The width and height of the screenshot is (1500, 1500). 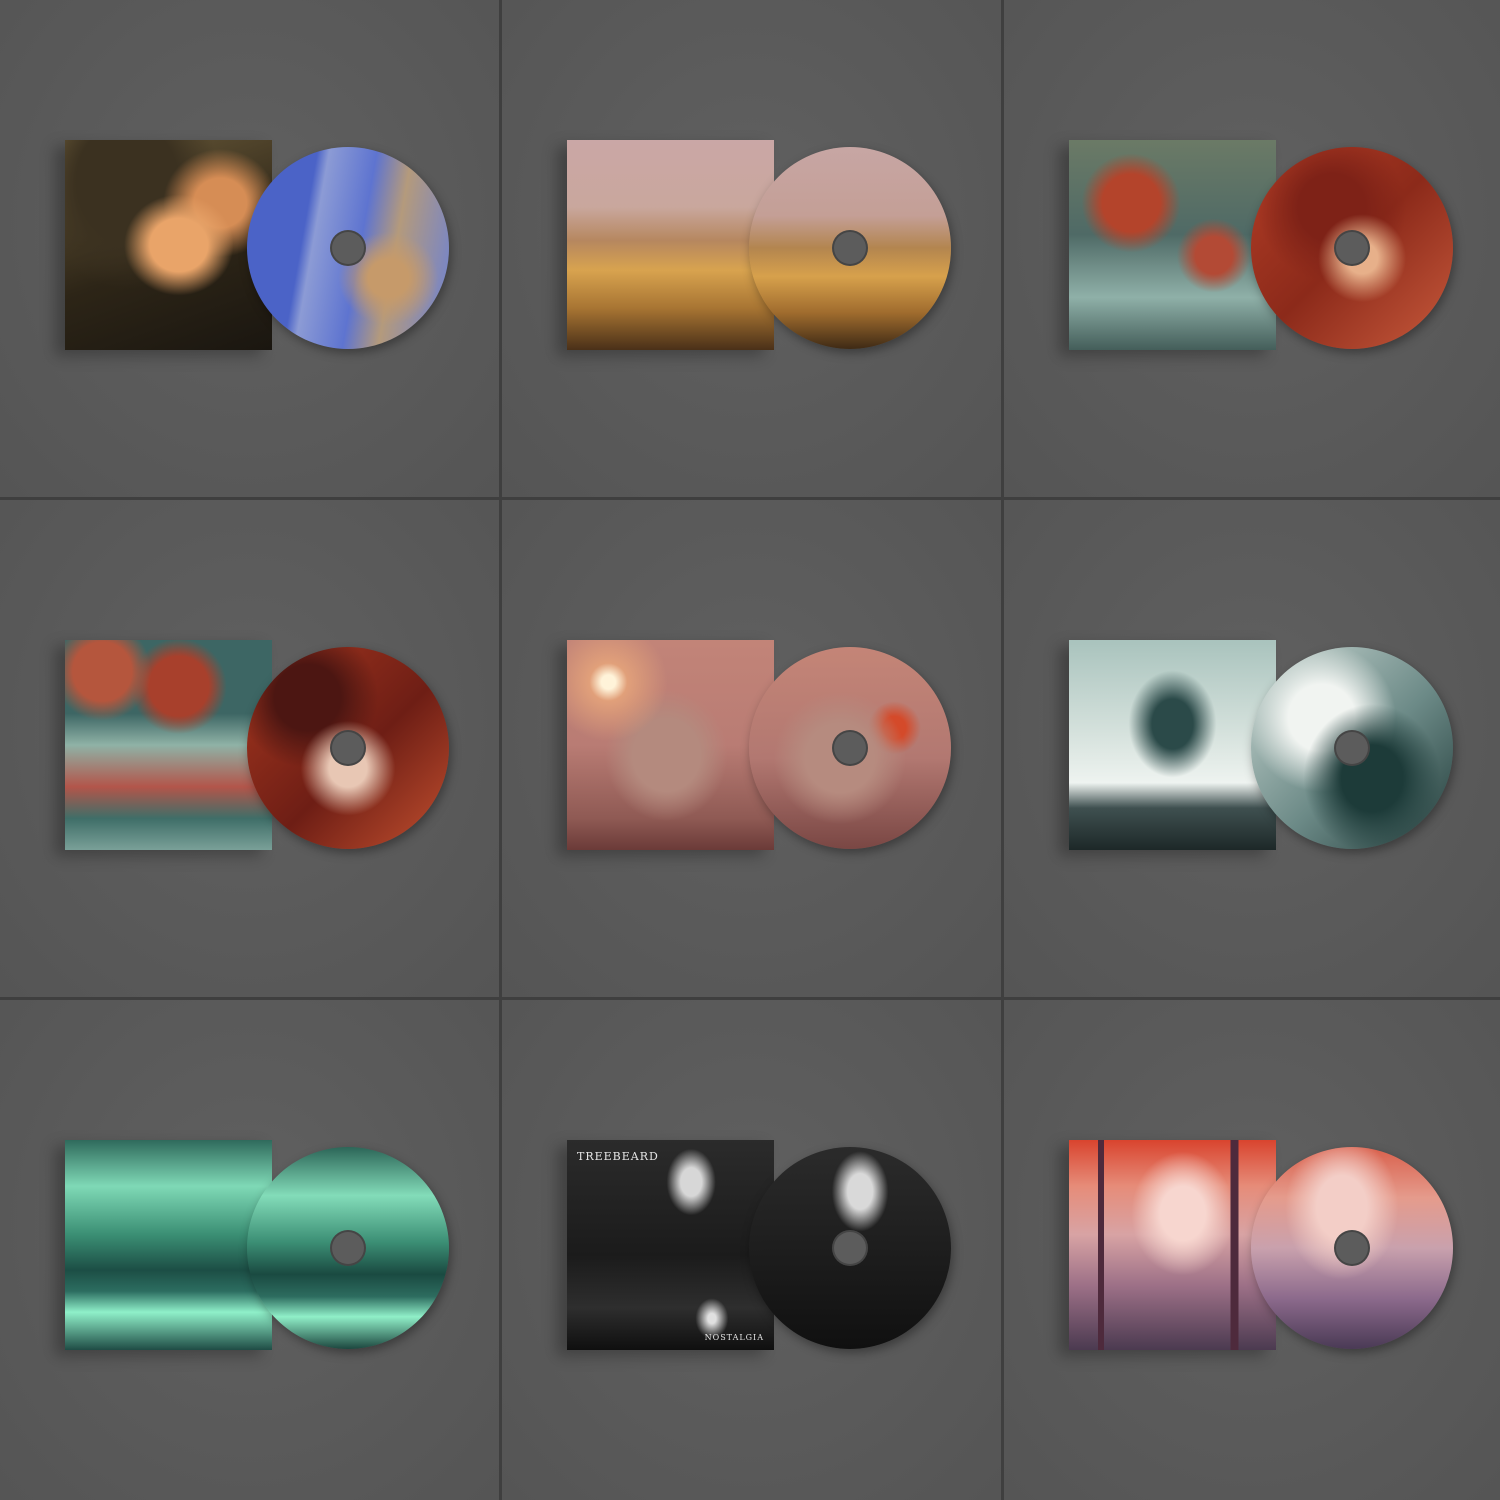 What do you see at coordinates (734, 1337) in the screenshot?
I see `album-title: NOSTALGIA` at bounding box center [734, 1337].